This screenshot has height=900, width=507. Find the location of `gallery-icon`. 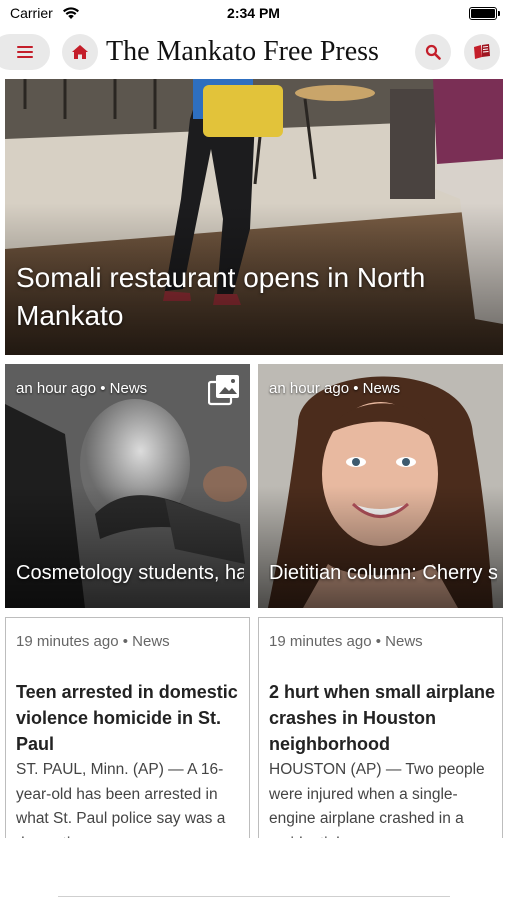

gallery-icon is located at coordinates (223, 392).